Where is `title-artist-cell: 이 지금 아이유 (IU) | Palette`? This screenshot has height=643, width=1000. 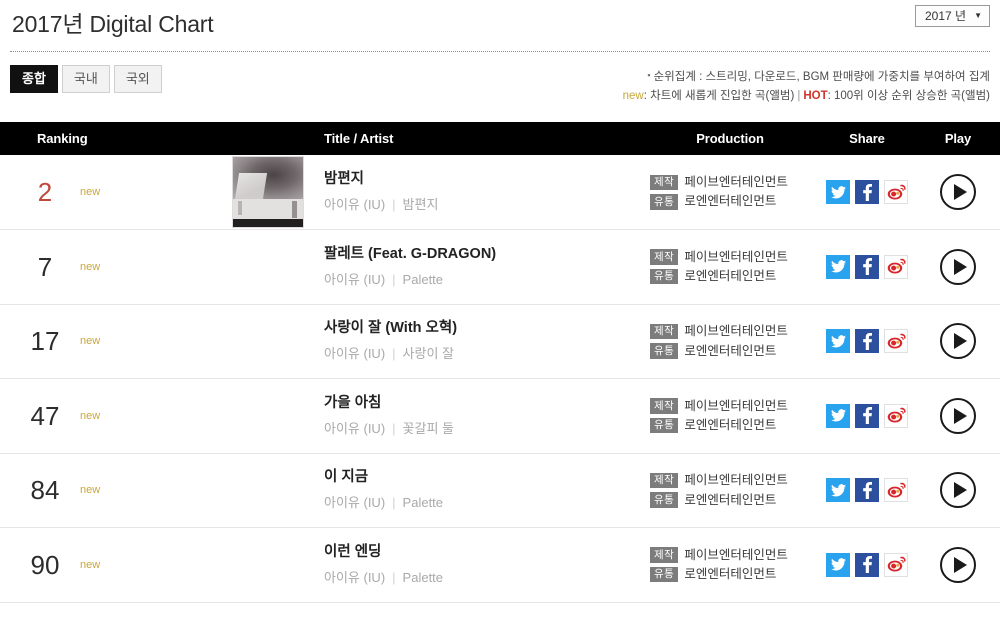
title-artist-cell: 이 지금 아이유 (IU) | Palette is located at coordinates (427, 490).